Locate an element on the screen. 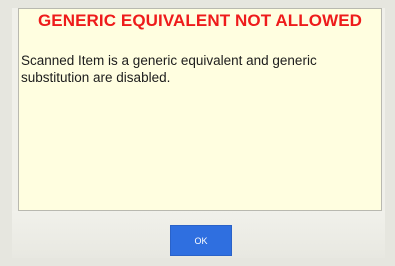  dialog-title: GENERIC EQUIVALENT NOT ALLOWED is located at coordinates (200, 20).